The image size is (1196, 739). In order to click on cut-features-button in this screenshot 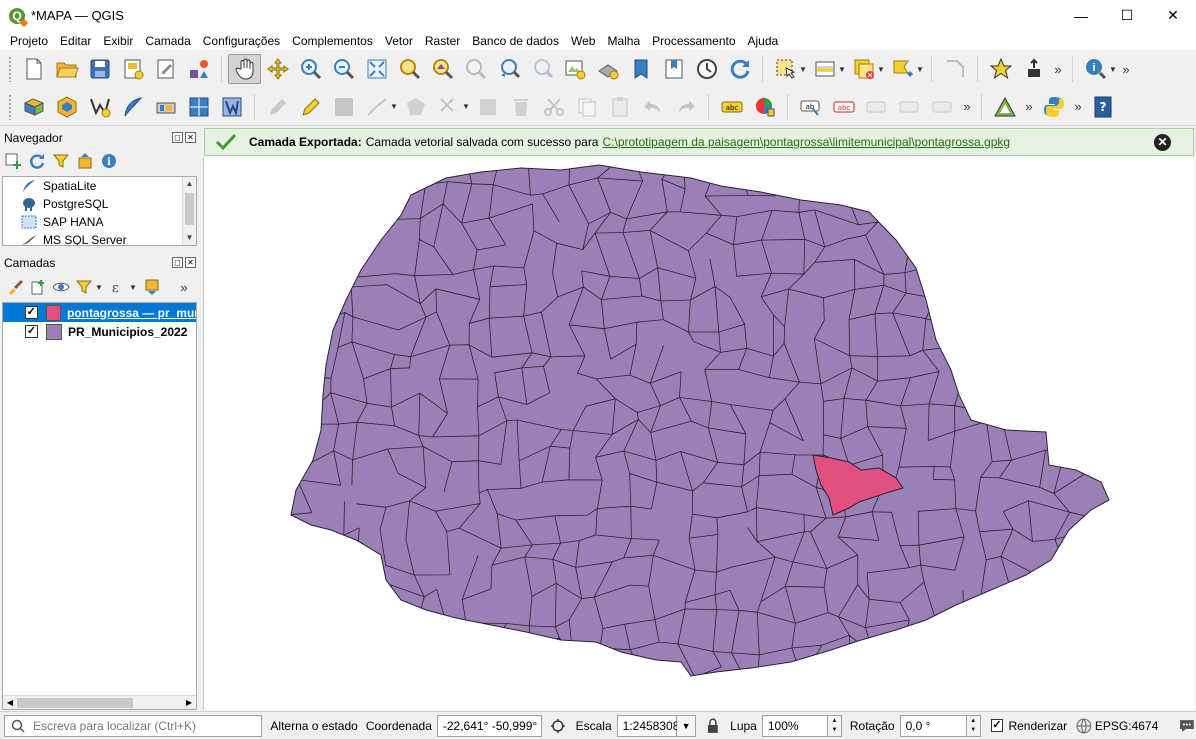, I will do `click(553, 107)`.